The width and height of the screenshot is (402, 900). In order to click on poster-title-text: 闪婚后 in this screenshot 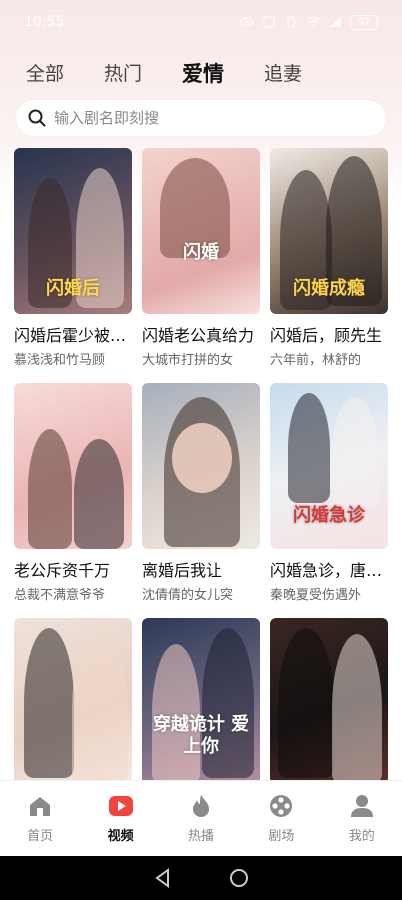, I will do `click(73, 288)`.